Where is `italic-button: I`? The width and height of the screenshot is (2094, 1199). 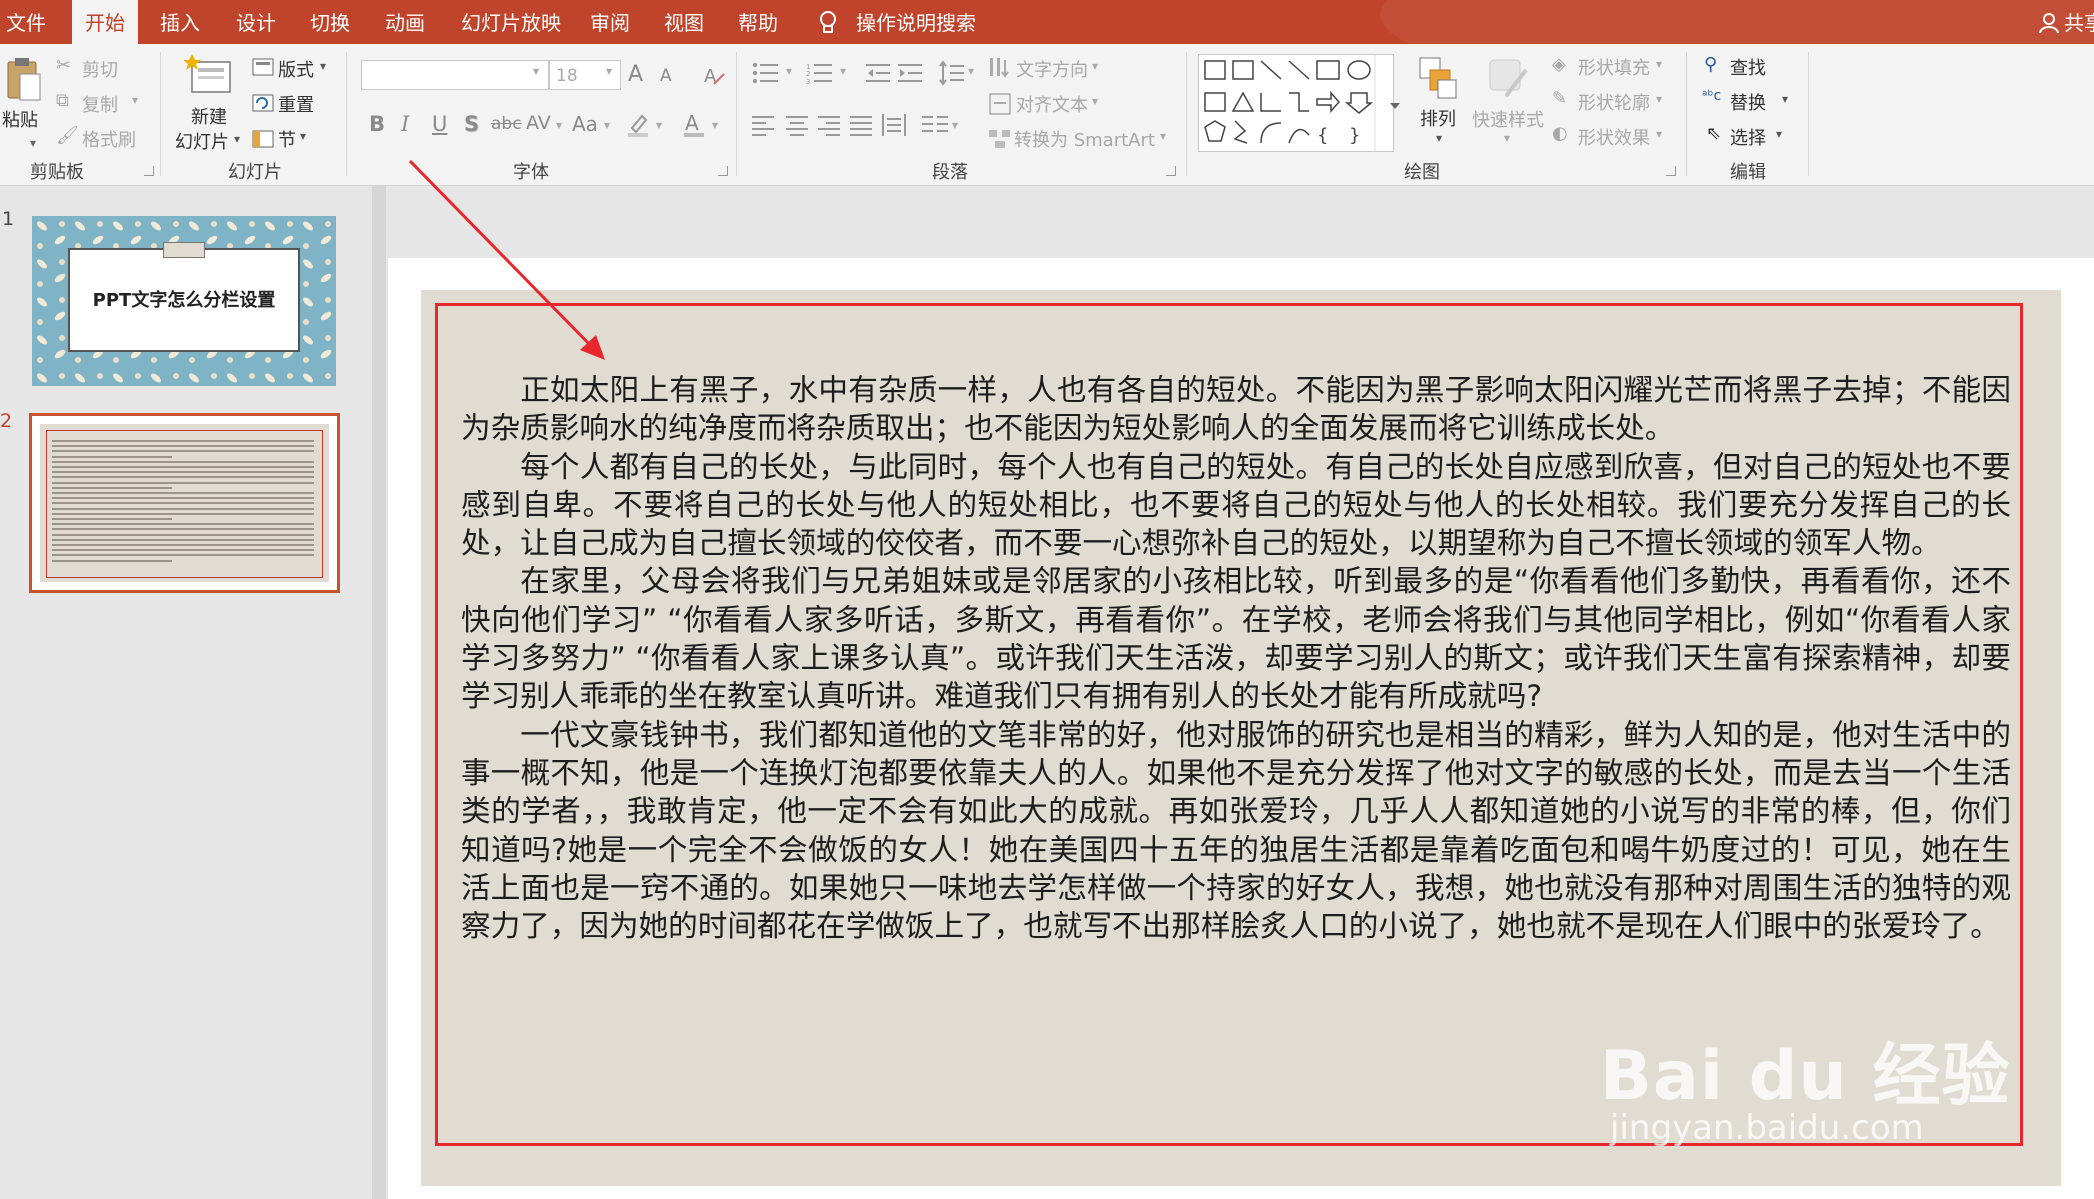
italic-button: I is located at coordinates (405, 124).